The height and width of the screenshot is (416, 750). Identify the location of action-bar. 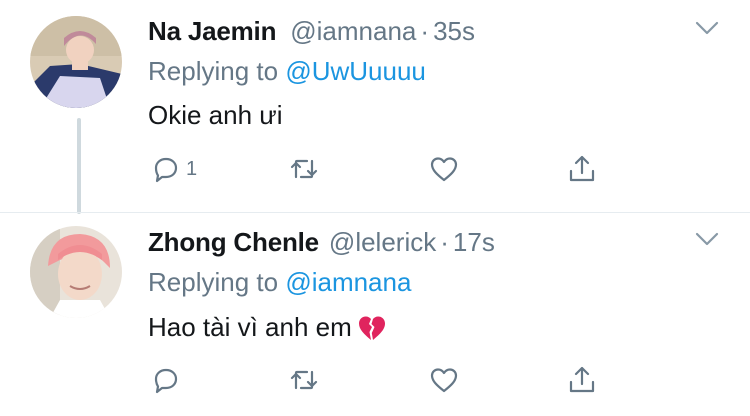
(380, 380).